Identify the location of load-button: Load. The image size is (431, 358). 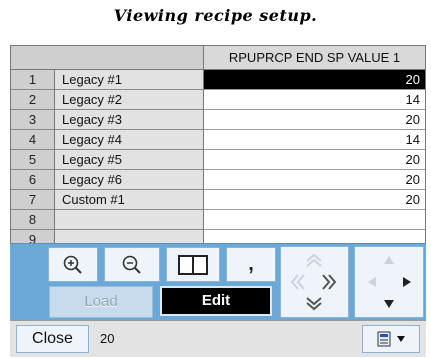
(101, 302).